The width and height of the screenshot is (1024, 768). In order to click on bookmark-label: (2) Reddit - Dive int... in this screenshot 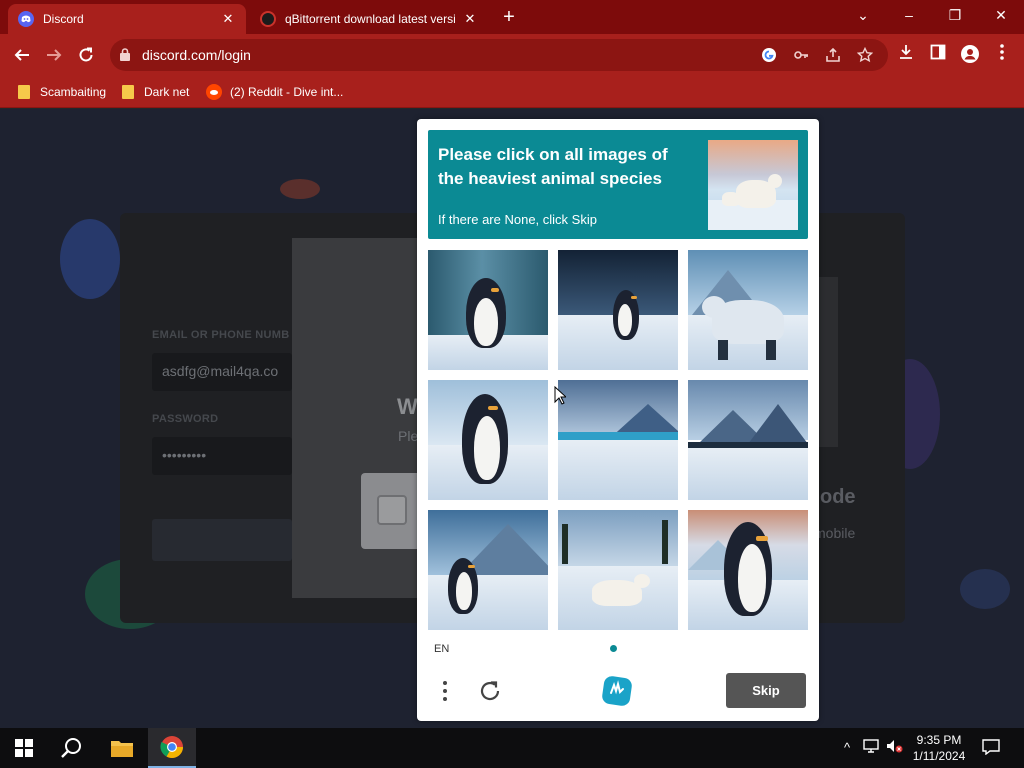, I will do `click(287, 92)`.